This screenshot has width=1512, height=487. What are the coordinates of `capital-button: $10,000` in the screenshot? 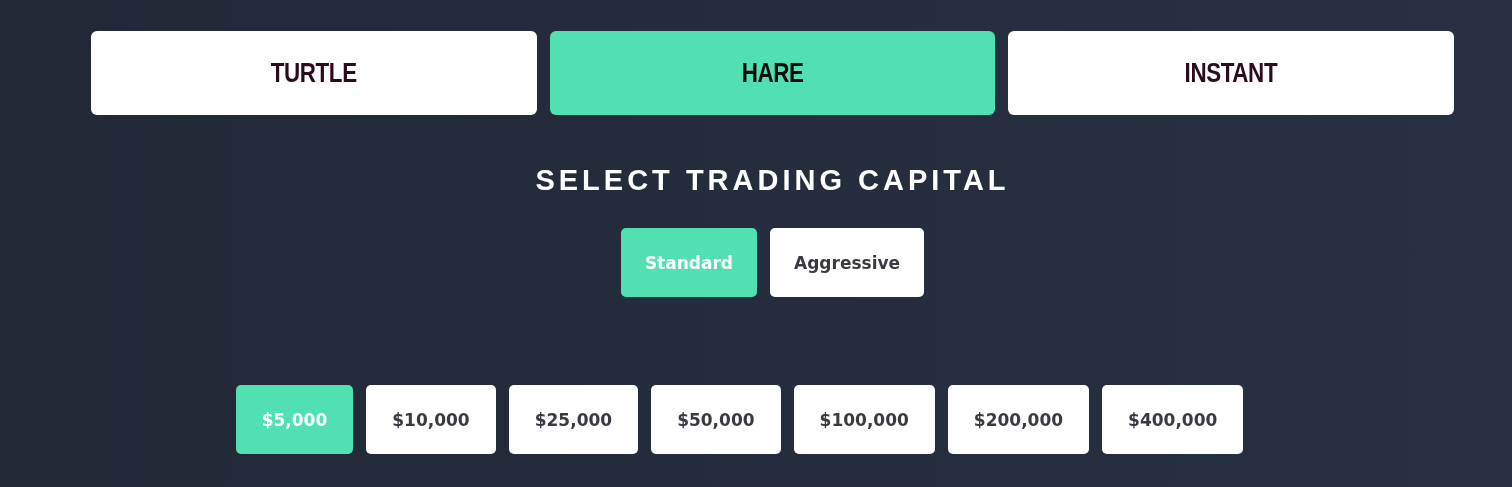 It's located at (431, 419).